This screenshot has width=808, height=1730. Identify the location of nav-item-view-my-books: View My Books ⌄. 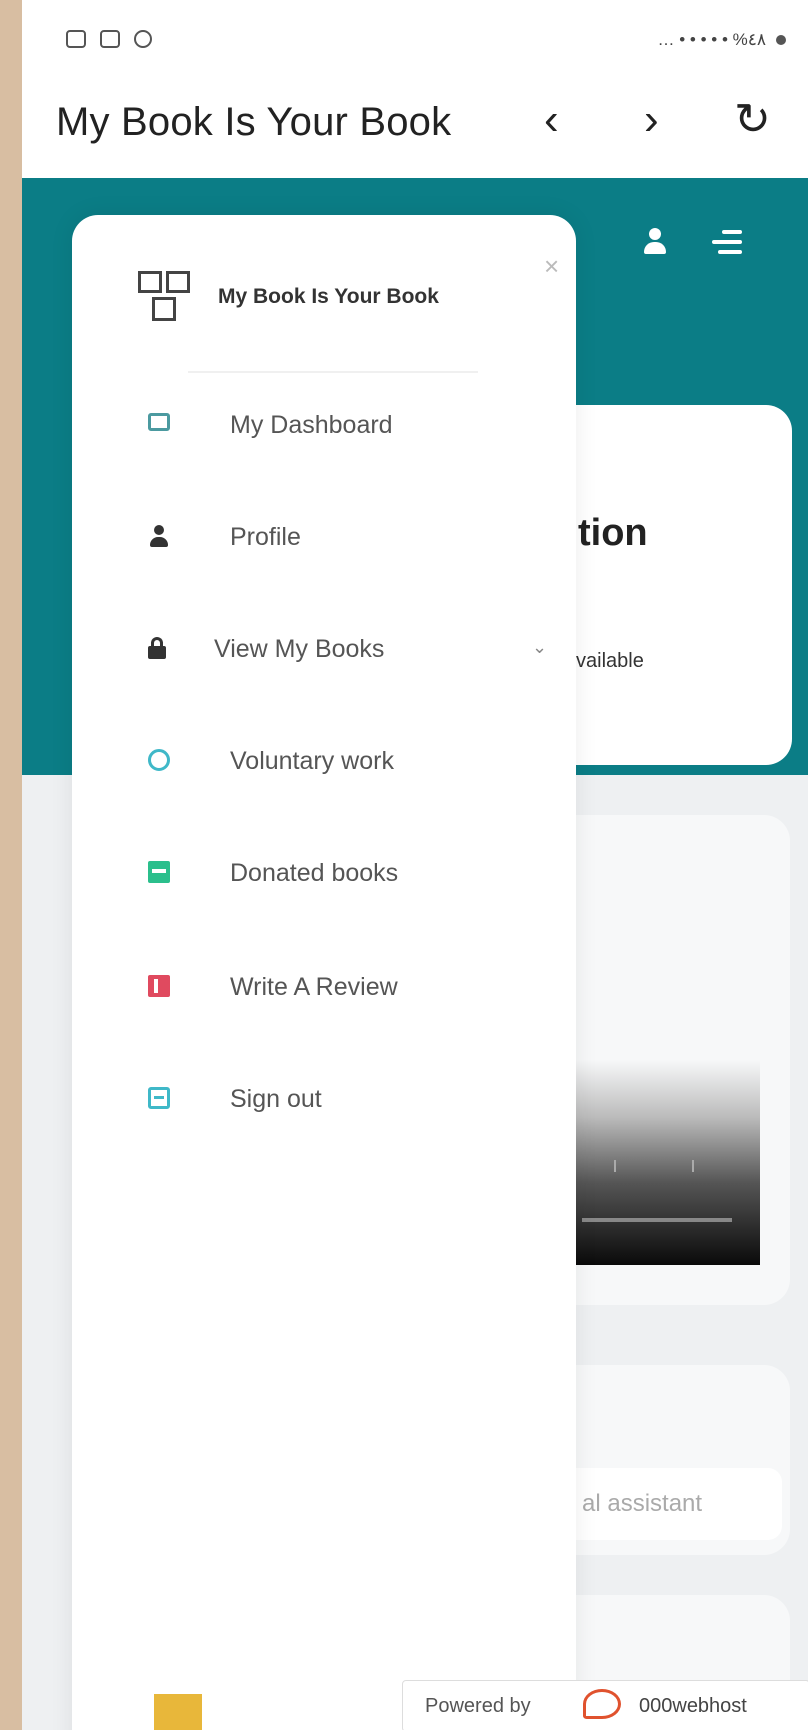
(324, 650).